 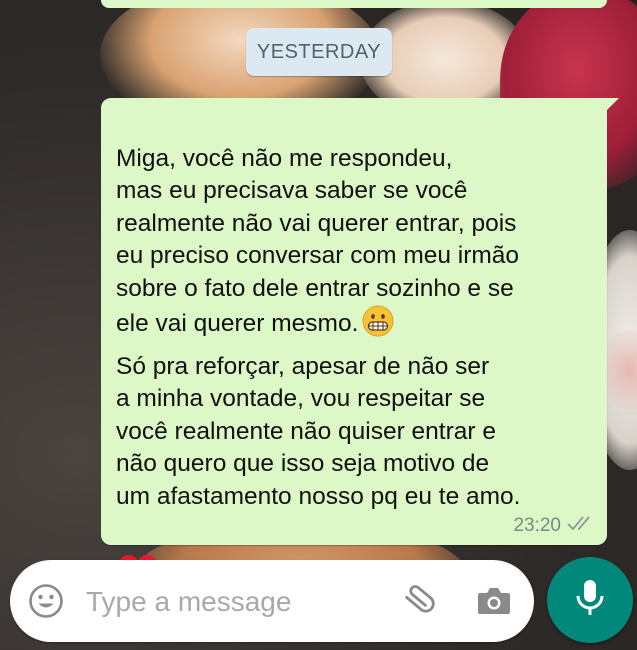 I want to click on paperclip-icon, so click(x=418, y=601).